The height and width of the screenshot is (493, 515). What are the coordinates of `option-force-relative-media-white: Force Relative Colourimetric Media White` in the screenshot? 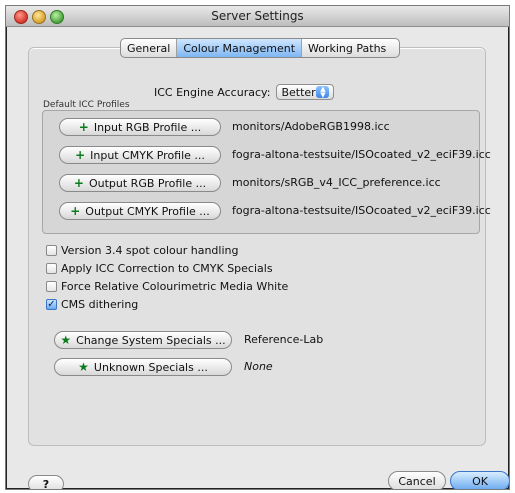 It's located at (167, 286).